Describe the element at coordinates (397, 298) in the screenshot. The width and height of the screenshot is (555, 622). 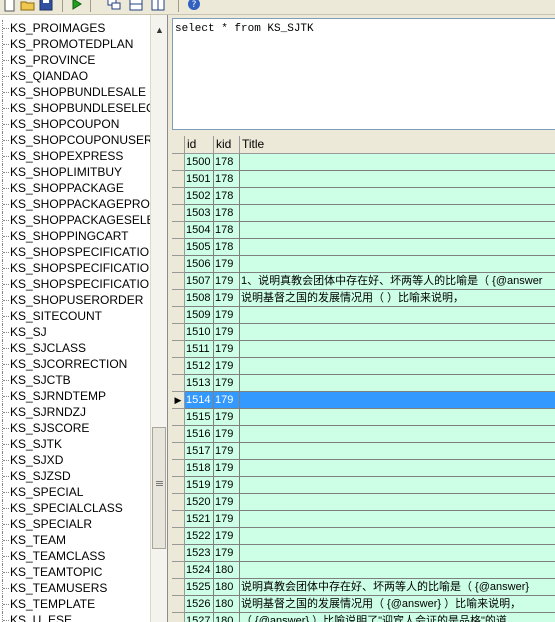
I see `cell-title: 说明基督之国的发展情况用（ ）比喻来说明，` at that location.